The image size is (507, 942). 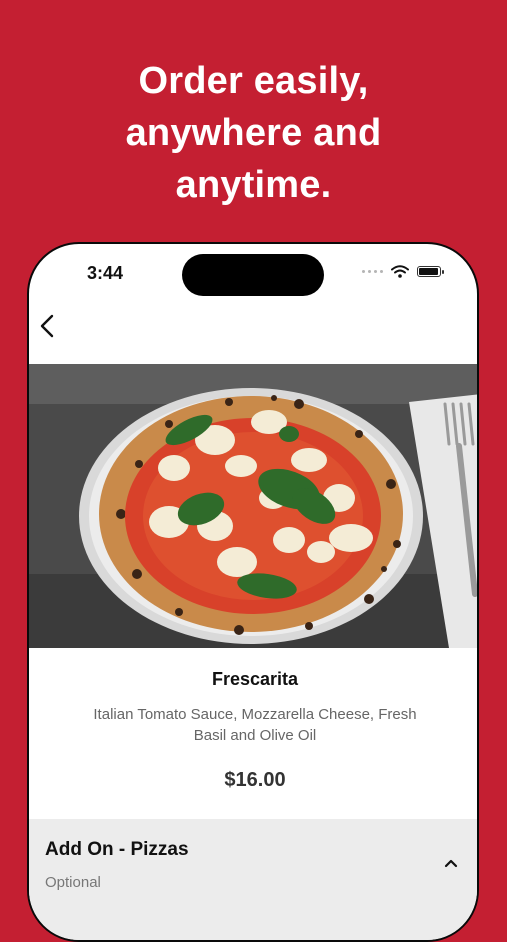 I want to click on back-chevron-icon, so click(x=49, y=326).